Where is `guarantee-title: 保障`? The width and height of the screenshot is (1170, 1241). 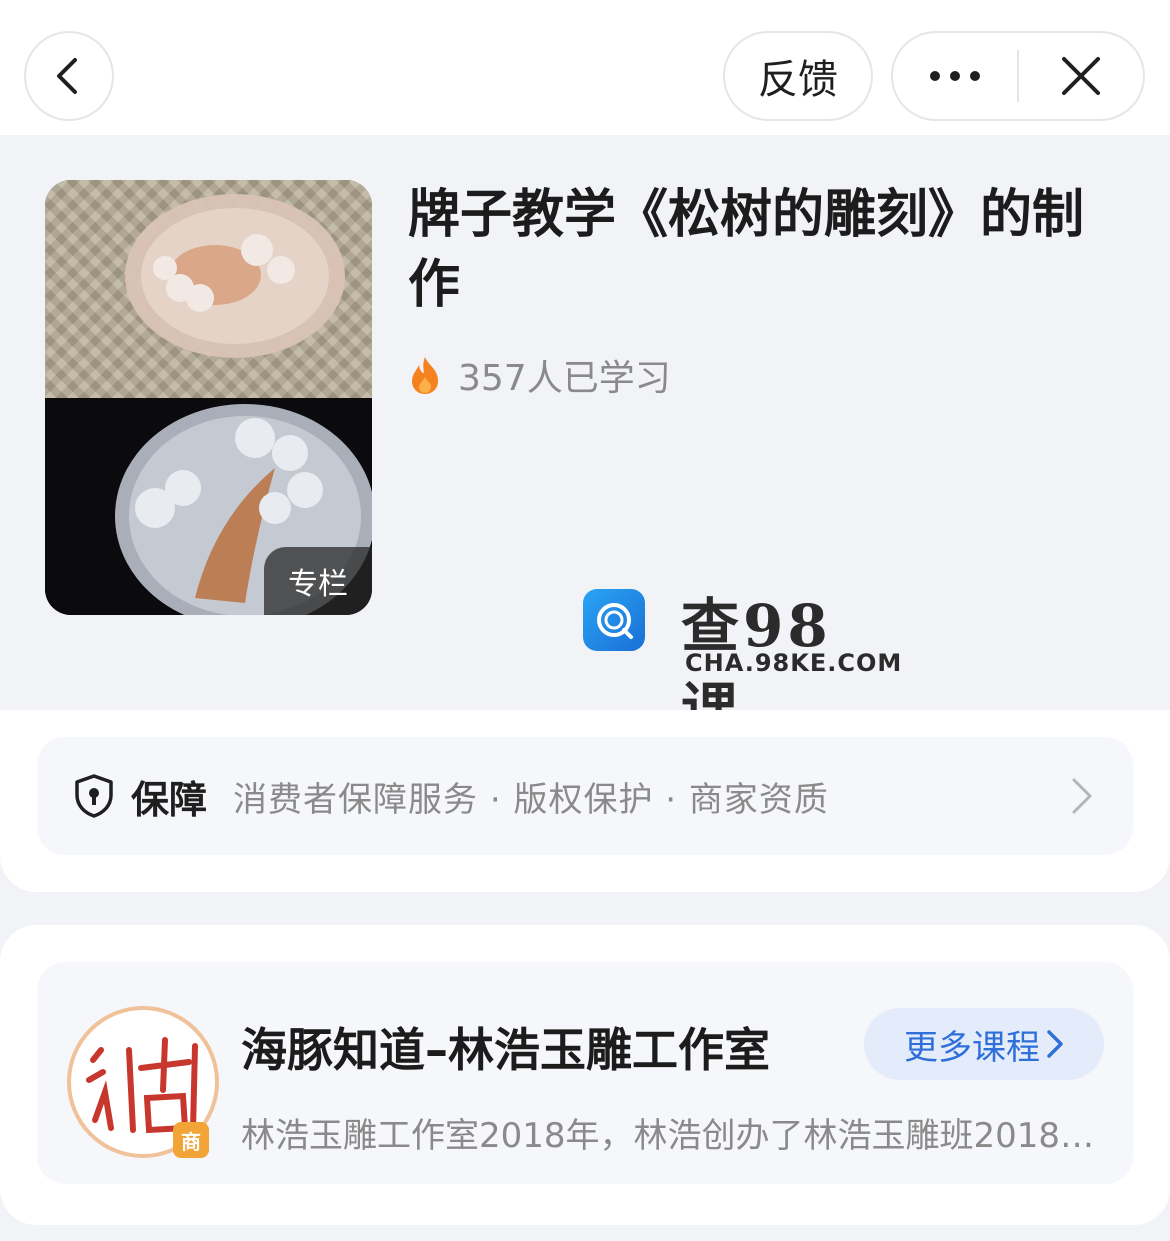 guarantee-title: 保障 is located at coordinates (169, 799).